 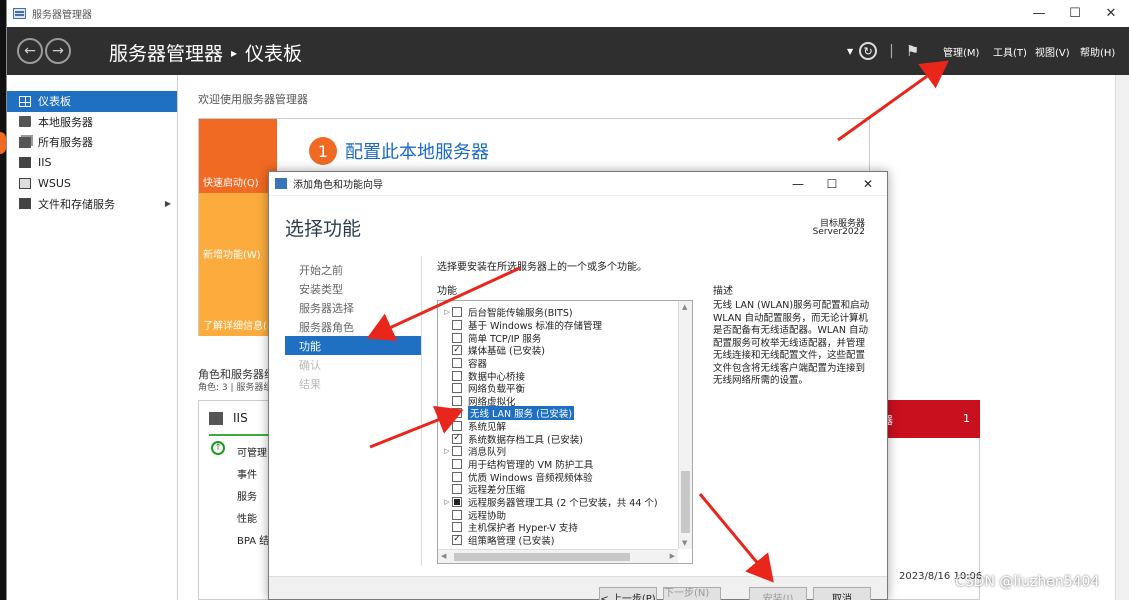 I want to click on sidebar-item-wsus: WSUS, so click(x=92, y=183).